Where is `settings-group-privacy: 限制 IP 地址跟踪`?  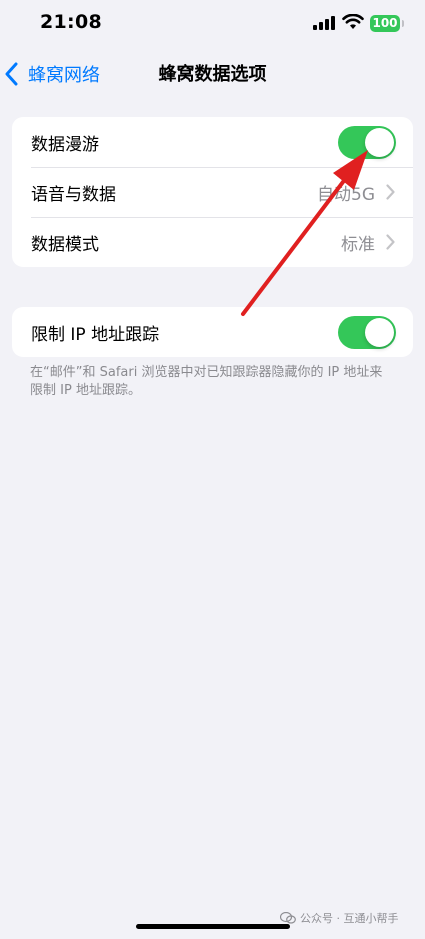 settings-group-privacy: 限制 IP 地址跟踪 is located at coordinates (212, 332).